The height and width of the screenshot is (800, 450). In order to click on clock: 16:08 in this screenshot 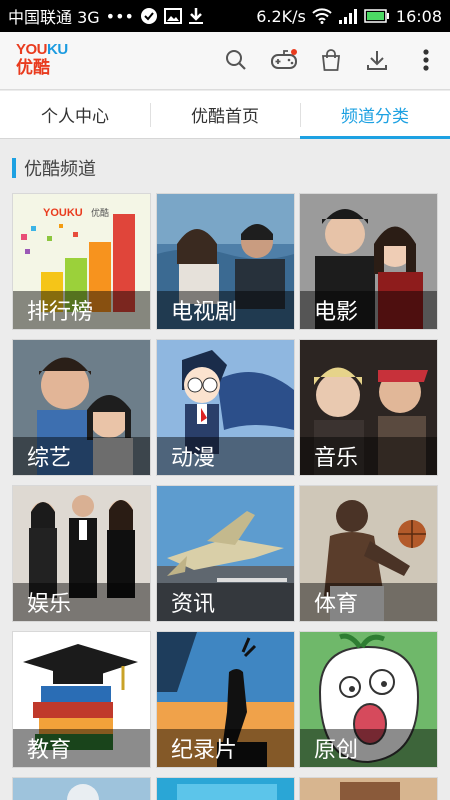, I will do `click(418, 16)`.